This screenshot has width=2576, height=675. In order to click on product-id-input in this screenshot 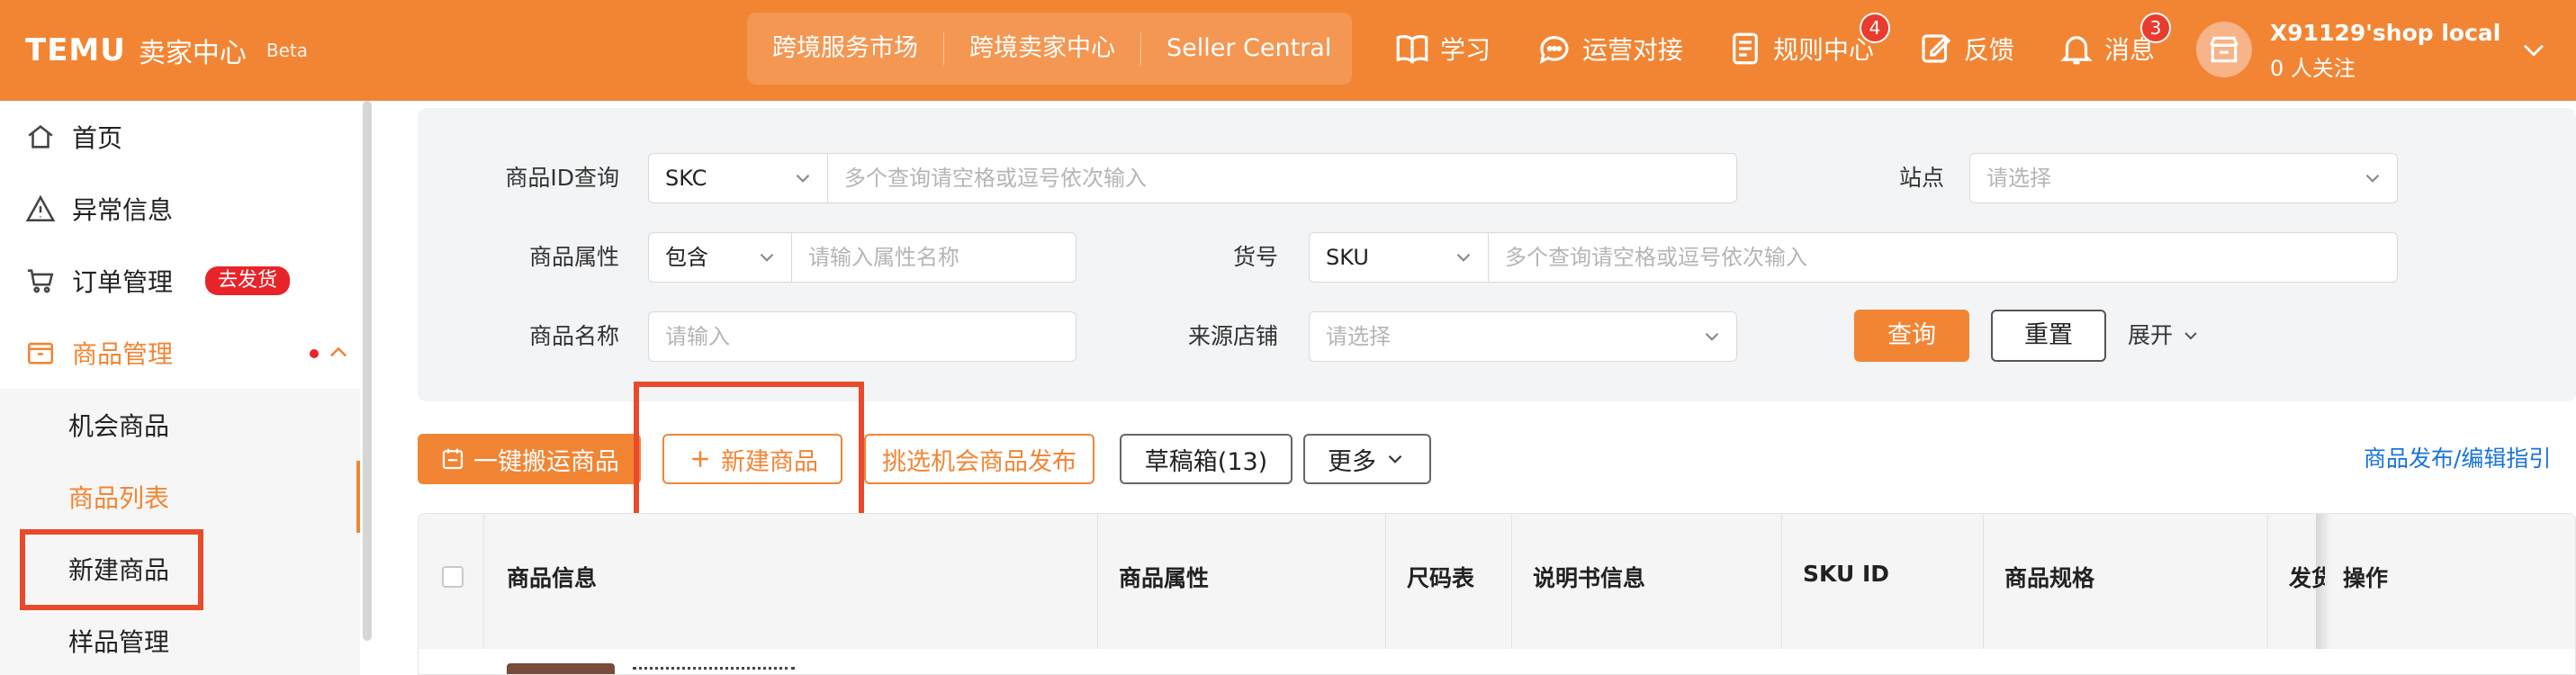, I will do `click(1282, 178)`.